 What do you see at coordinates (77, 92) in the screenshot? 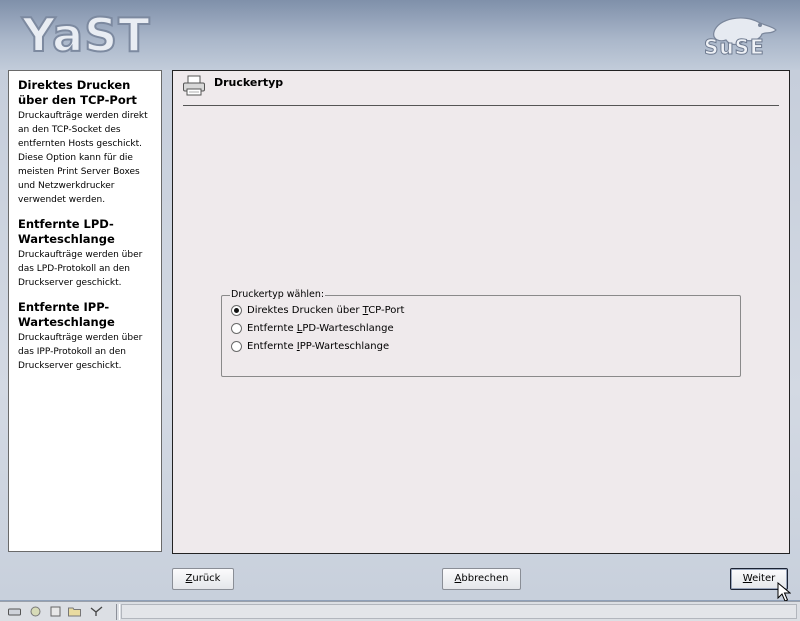
I see `help-title: Direktes Drucken über den TCP-Port` at bounding box center [77, 92].